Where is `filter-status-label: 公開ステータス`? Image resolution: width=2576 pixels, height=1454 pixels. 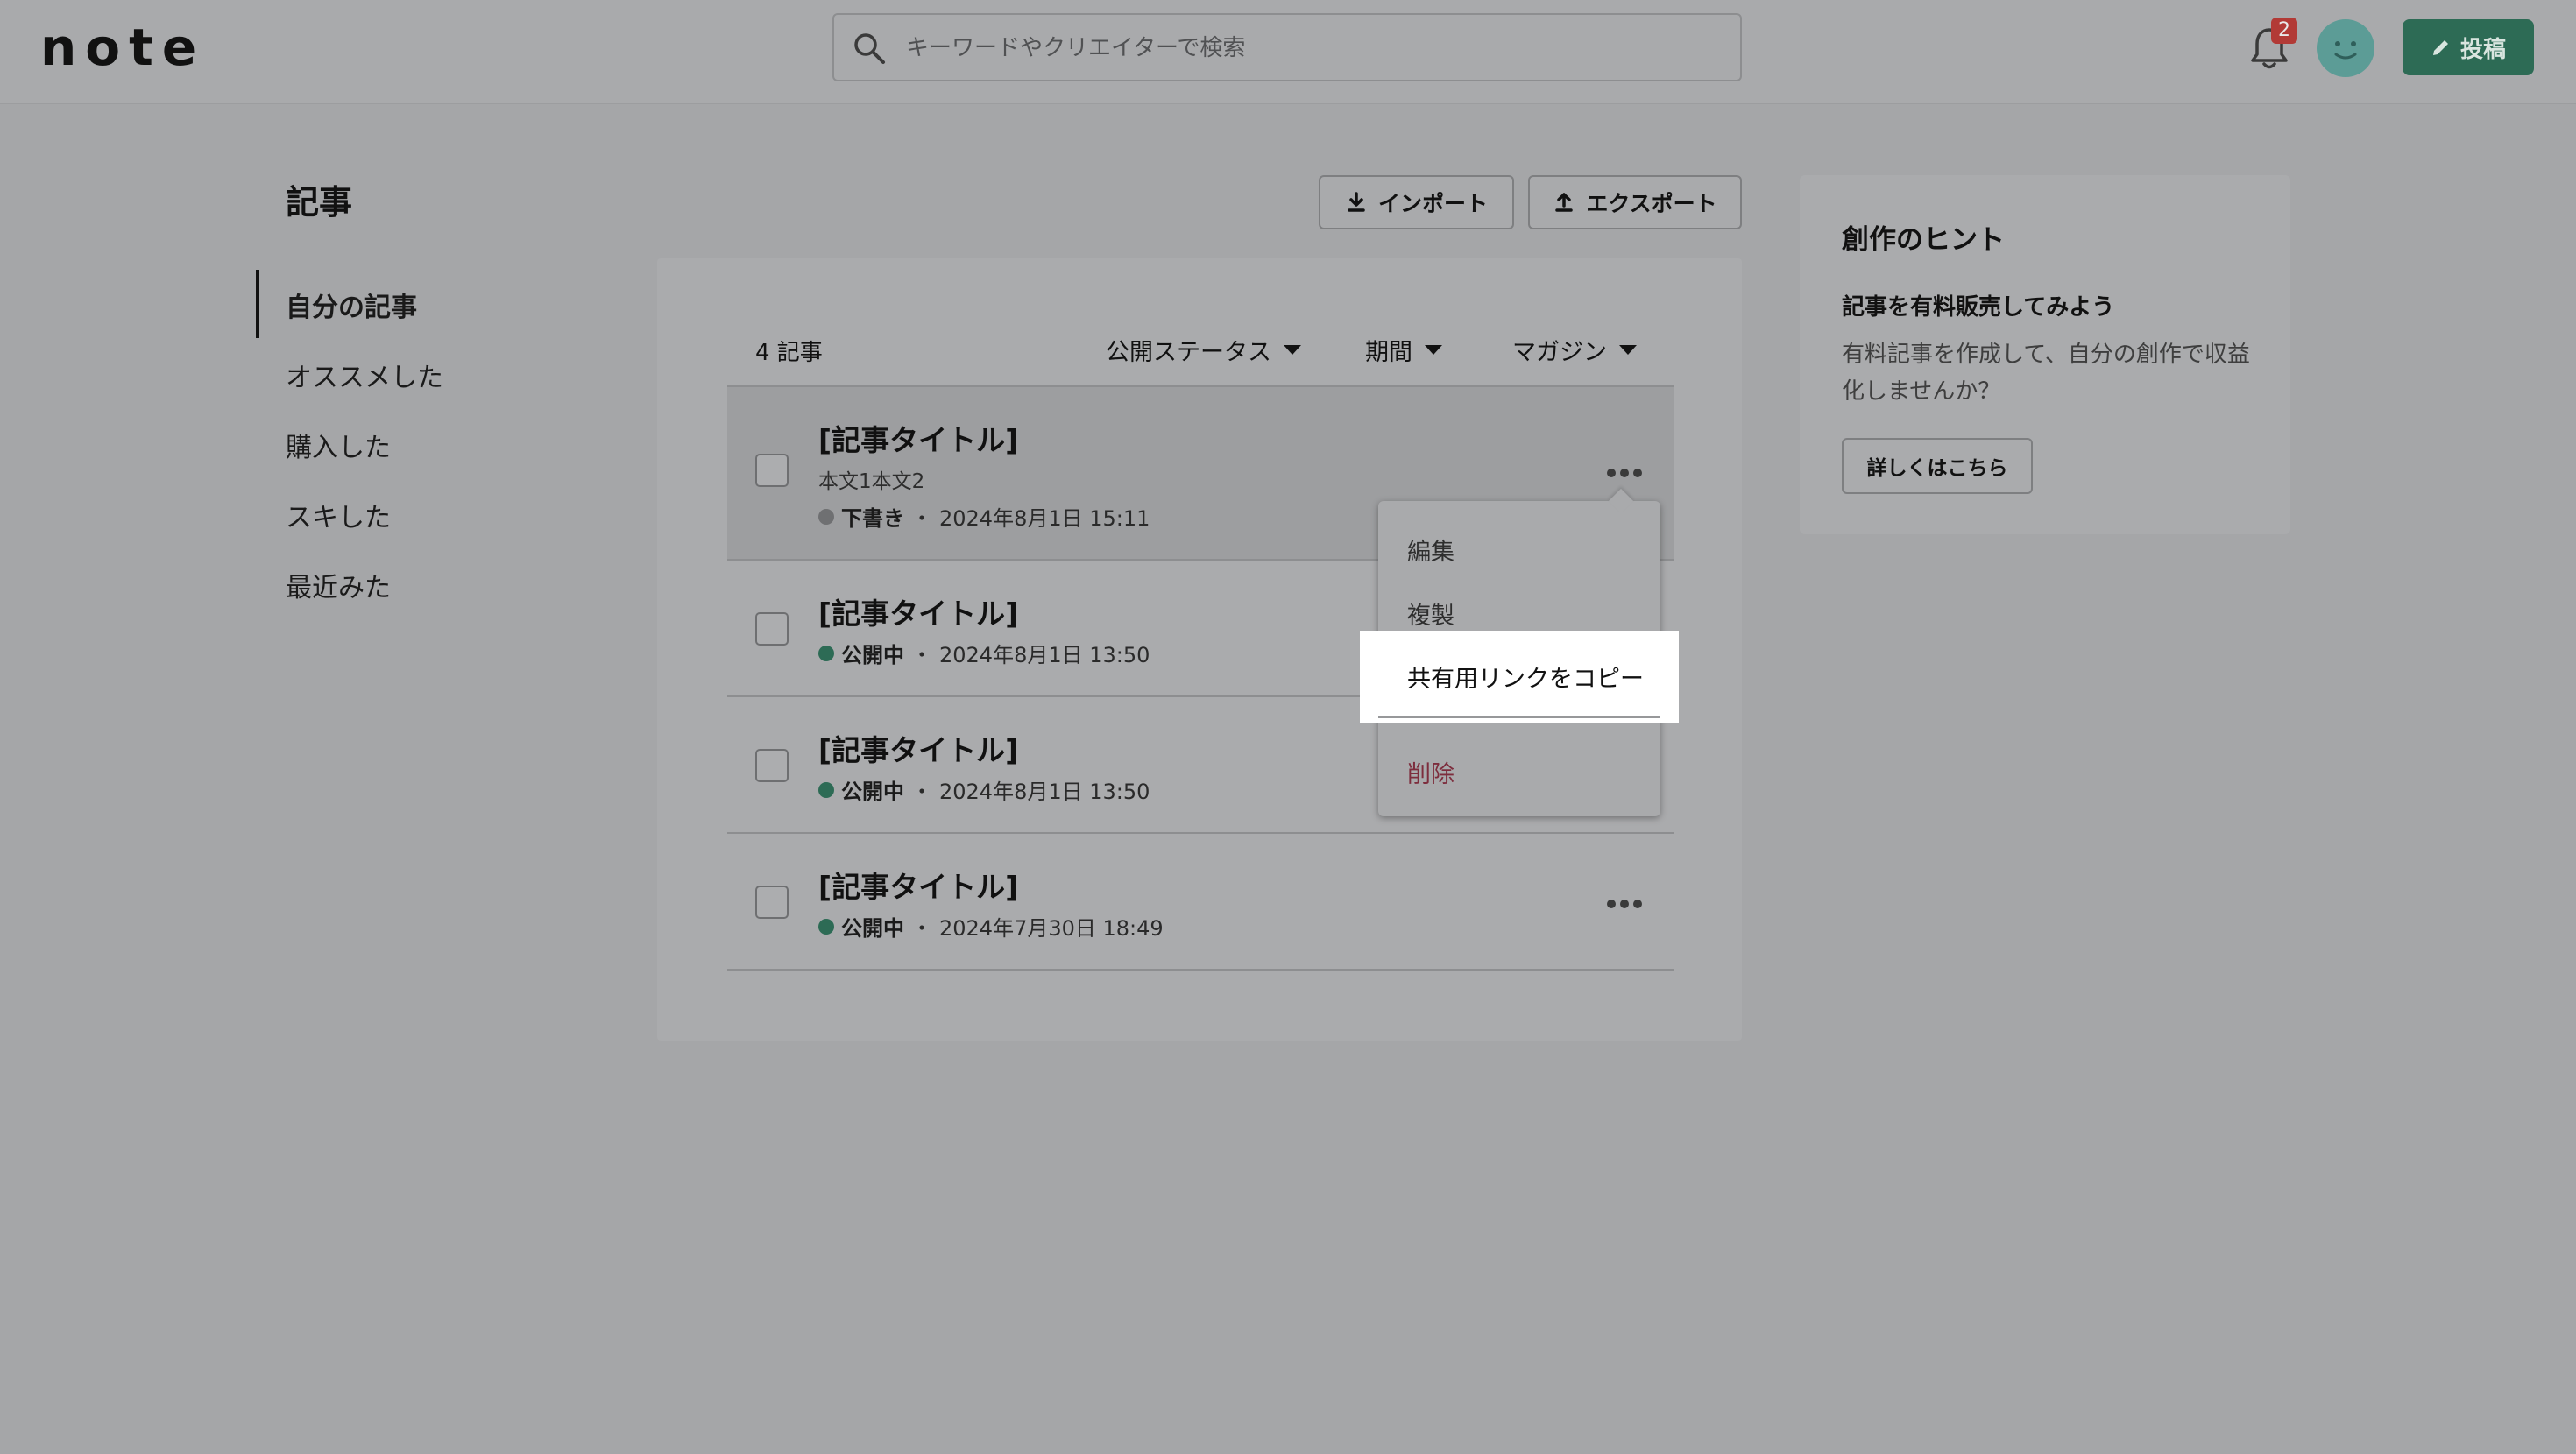
filter-status-label: 公開ステータス is located at coordinates (1188, 352).